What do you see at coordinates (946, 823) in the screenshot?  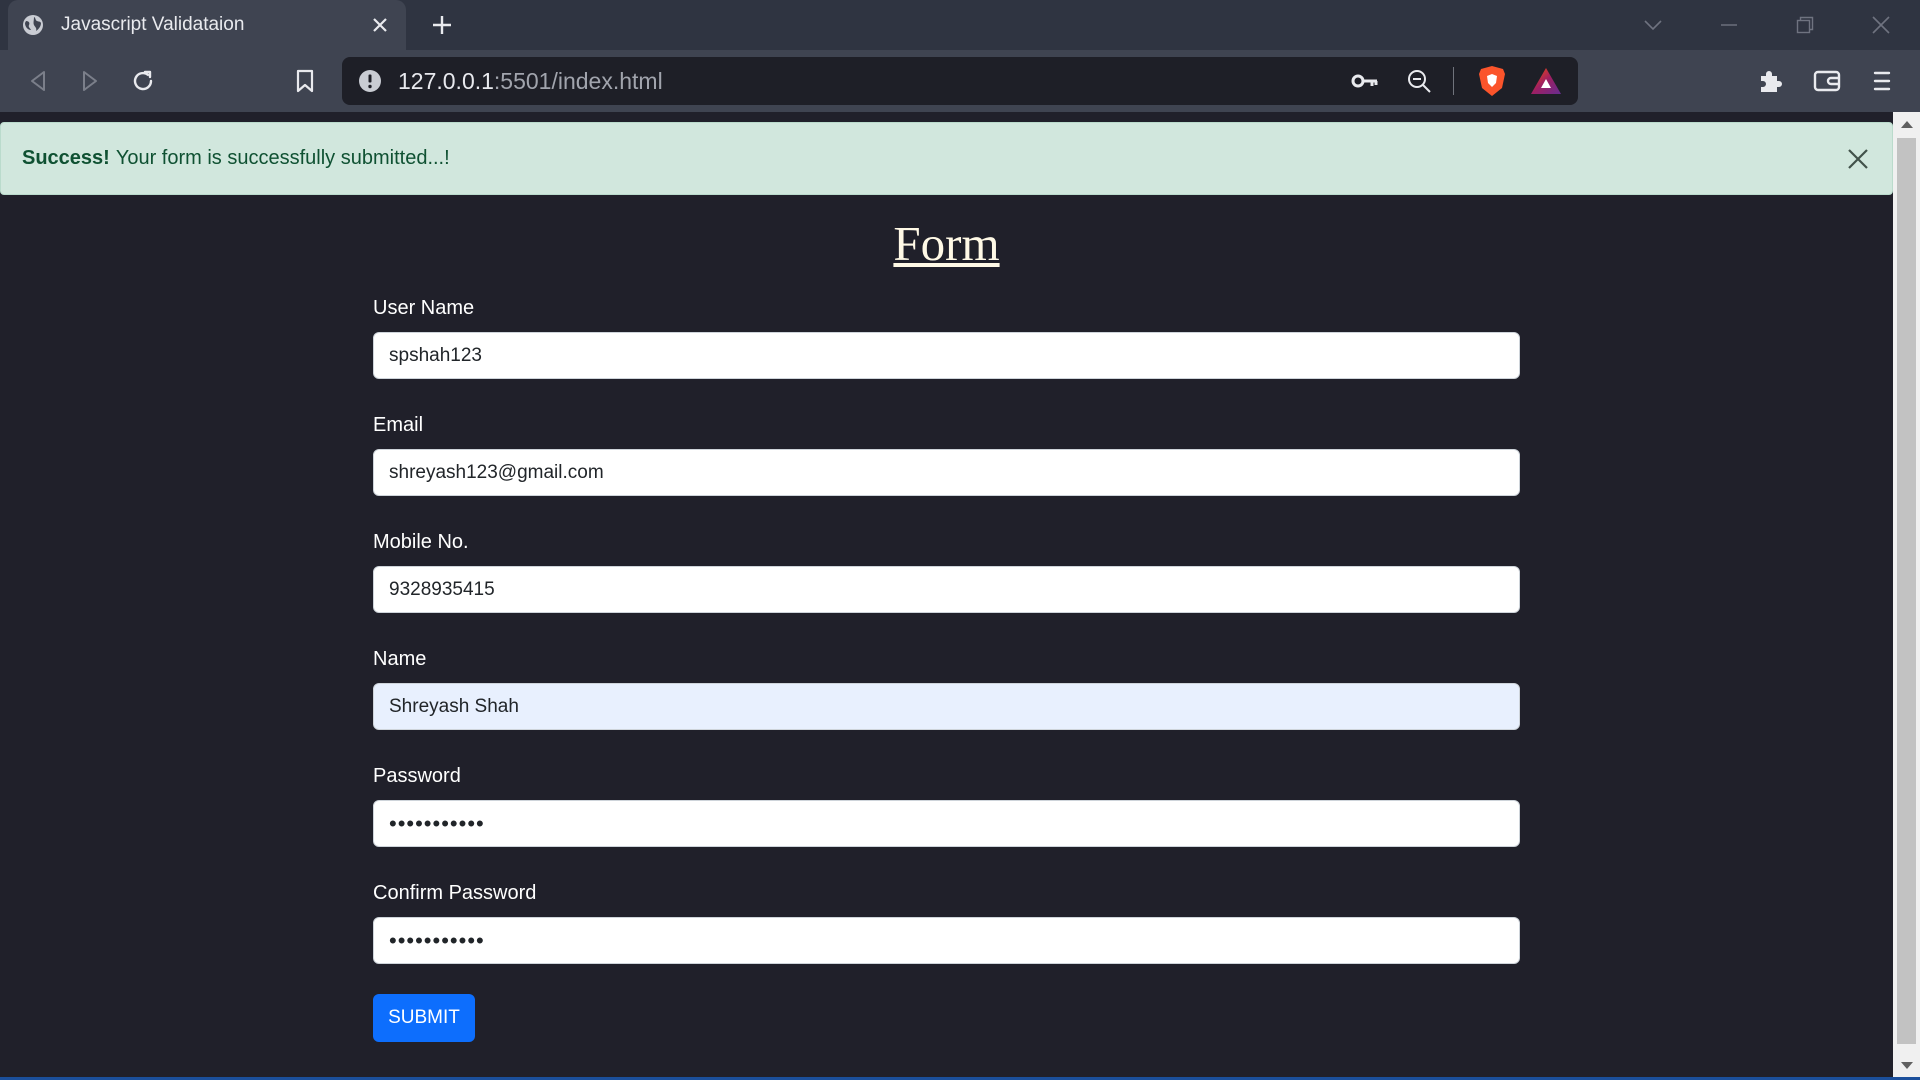 I see `password-input` at bounding box center [946, 823].